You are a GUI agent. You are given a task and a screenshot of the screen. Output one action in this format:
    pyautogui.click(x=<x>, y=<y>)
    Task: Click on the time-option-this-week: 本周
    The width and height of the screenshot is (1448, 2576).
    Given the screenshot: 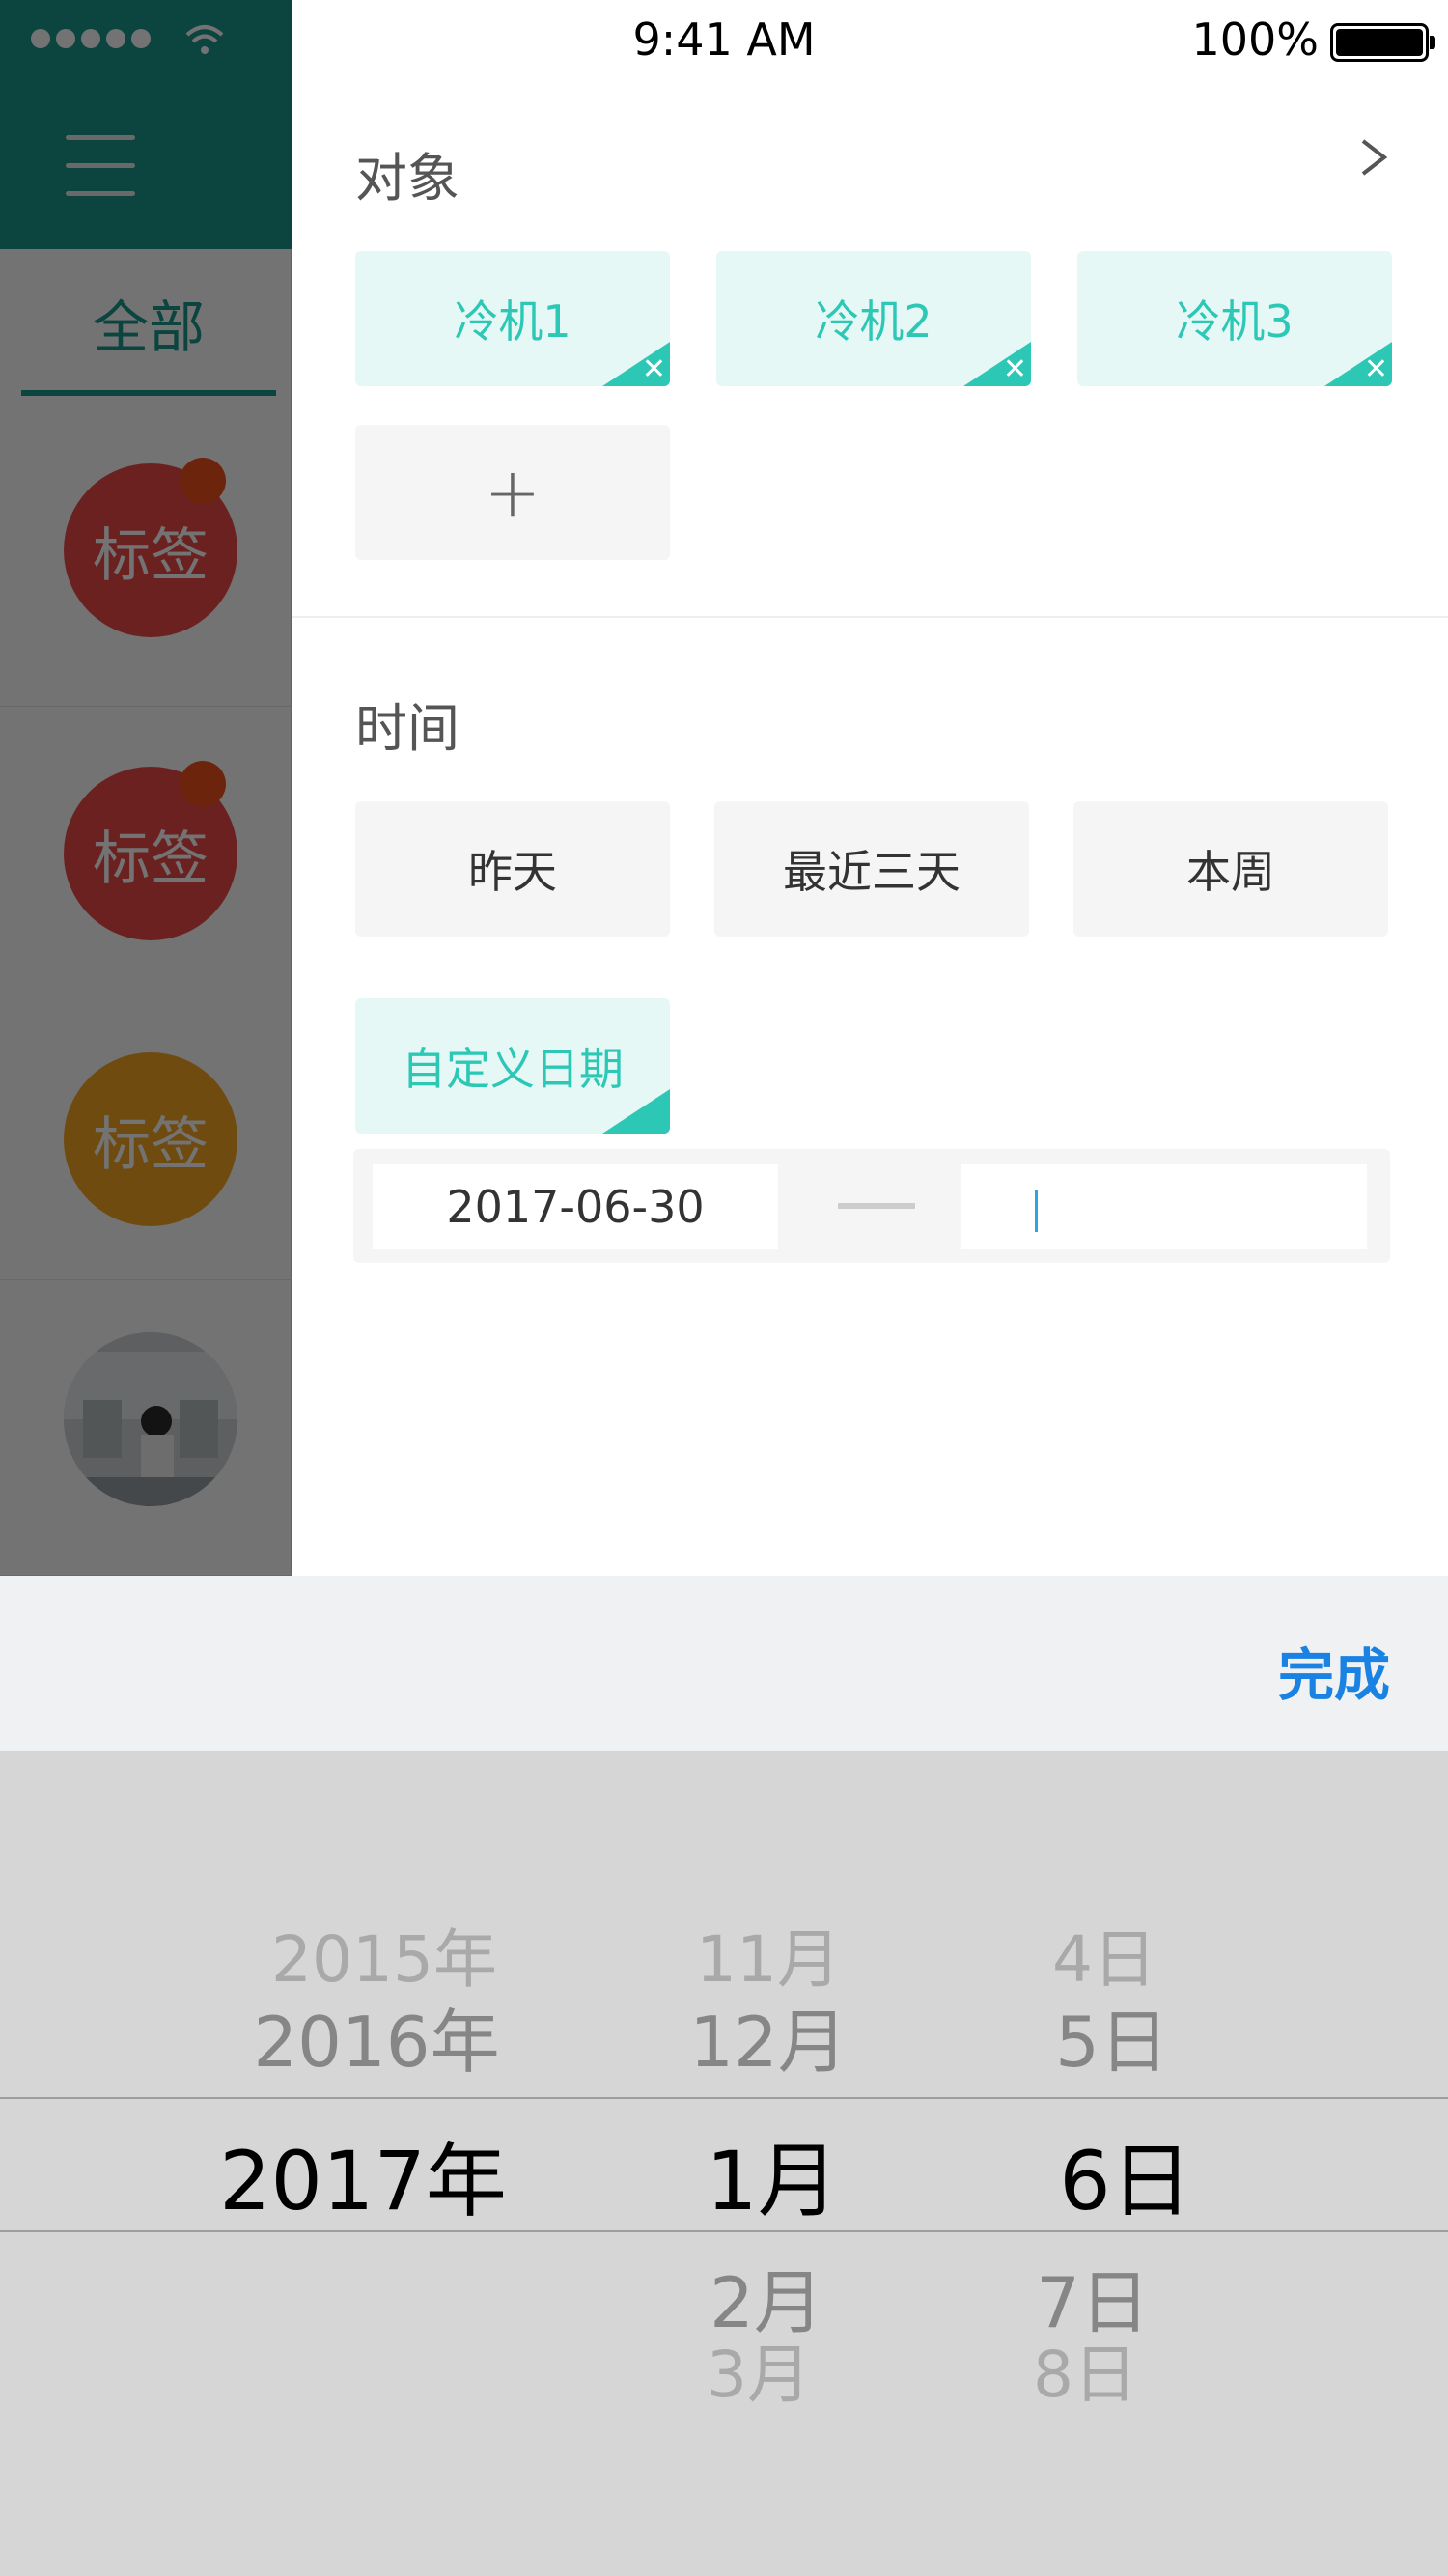 What is the action you would take?
    pyautogui.click(x=1231, y=869)
    